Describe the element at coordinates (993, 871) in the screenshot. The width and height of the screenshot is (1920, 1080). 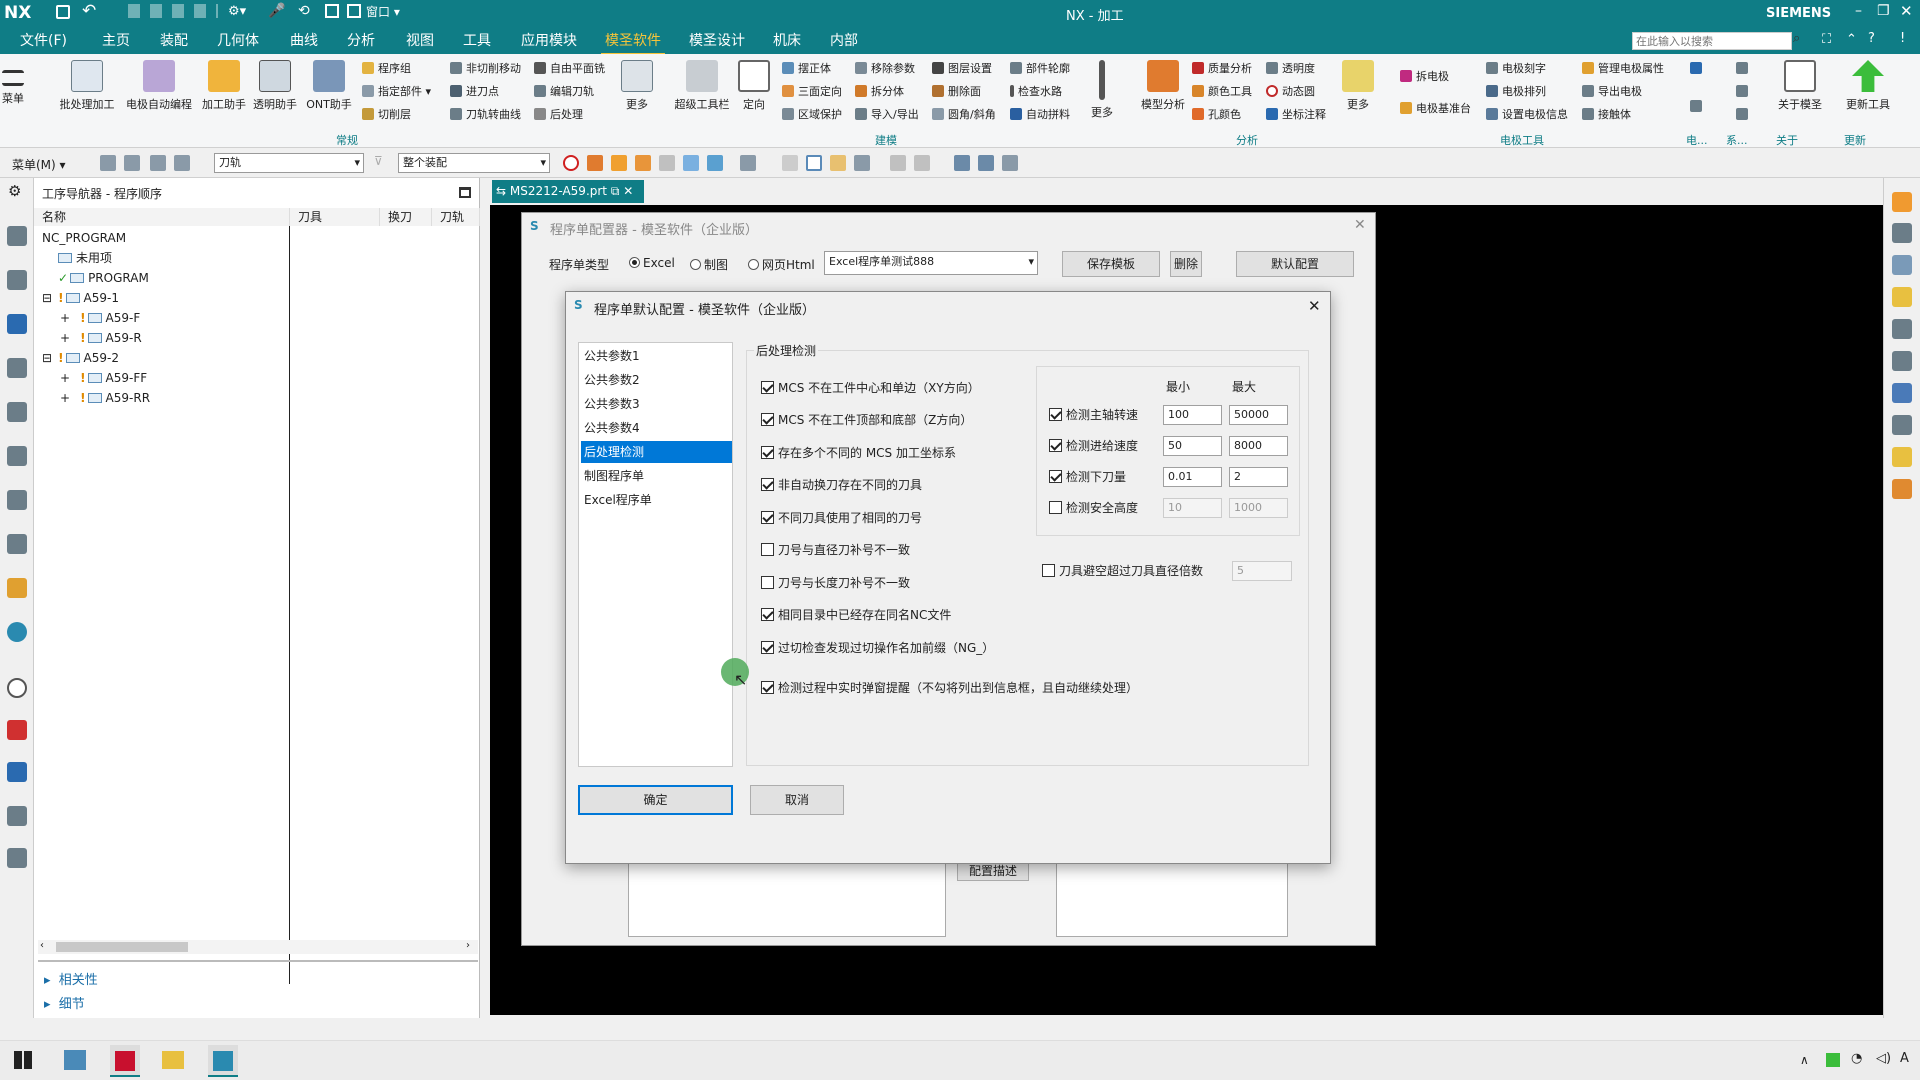
I see `config-description-button: 配置描述` at that location.